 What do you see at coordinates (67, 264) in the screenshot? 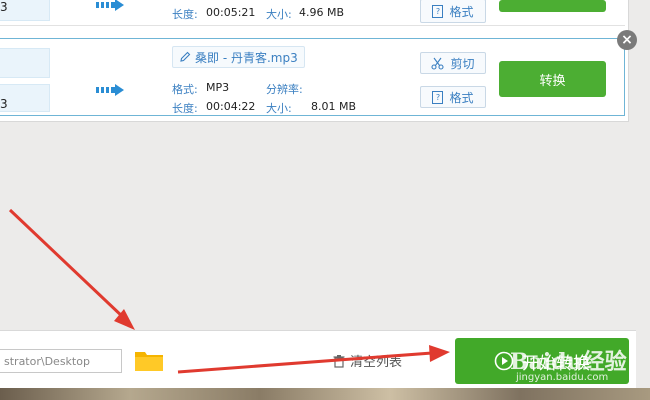
I see `annotation-arrow-line` at bounding box center [67, 264].